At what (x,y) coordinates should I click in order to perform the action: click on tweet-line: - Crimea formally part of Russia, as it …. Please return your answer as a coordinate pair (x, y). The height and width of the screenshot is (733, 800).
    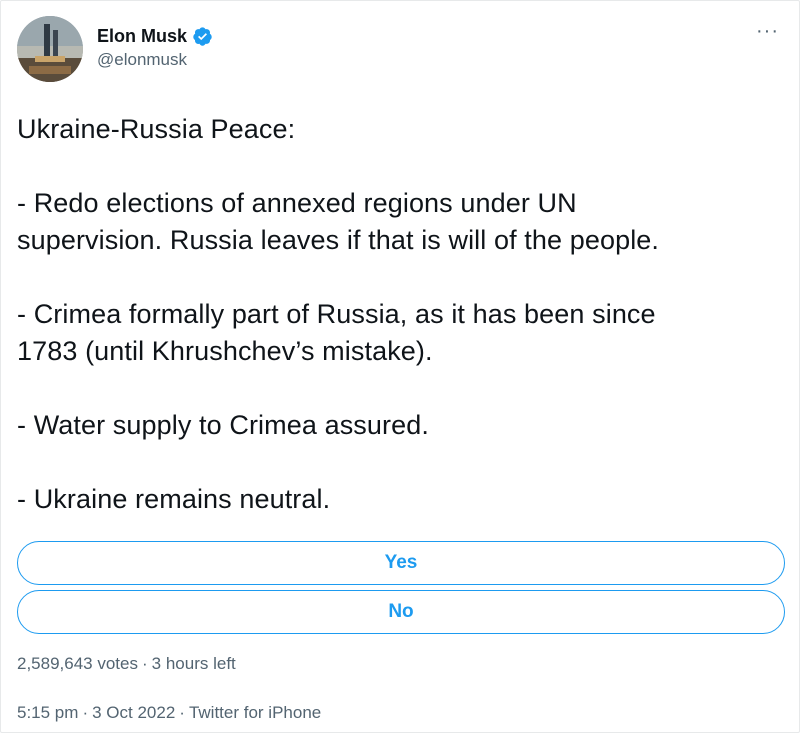
    Looking at the image, I should click on (336, 314).